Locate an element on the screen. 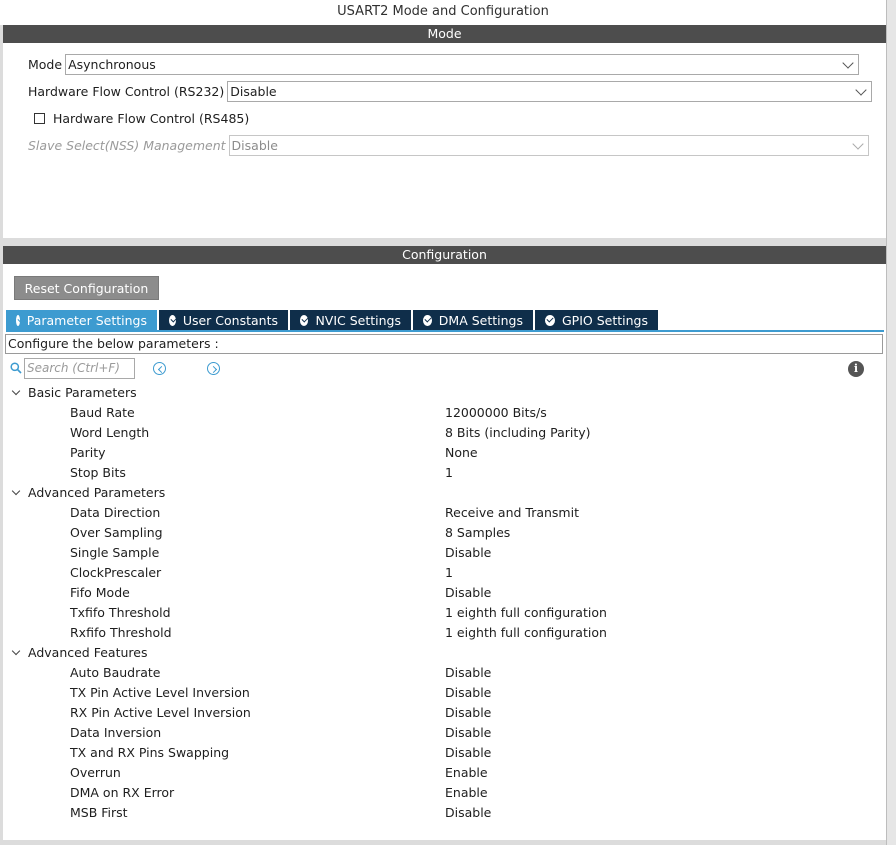  group-advanced-features: Advanced Features is located at coordinates (444, 653).